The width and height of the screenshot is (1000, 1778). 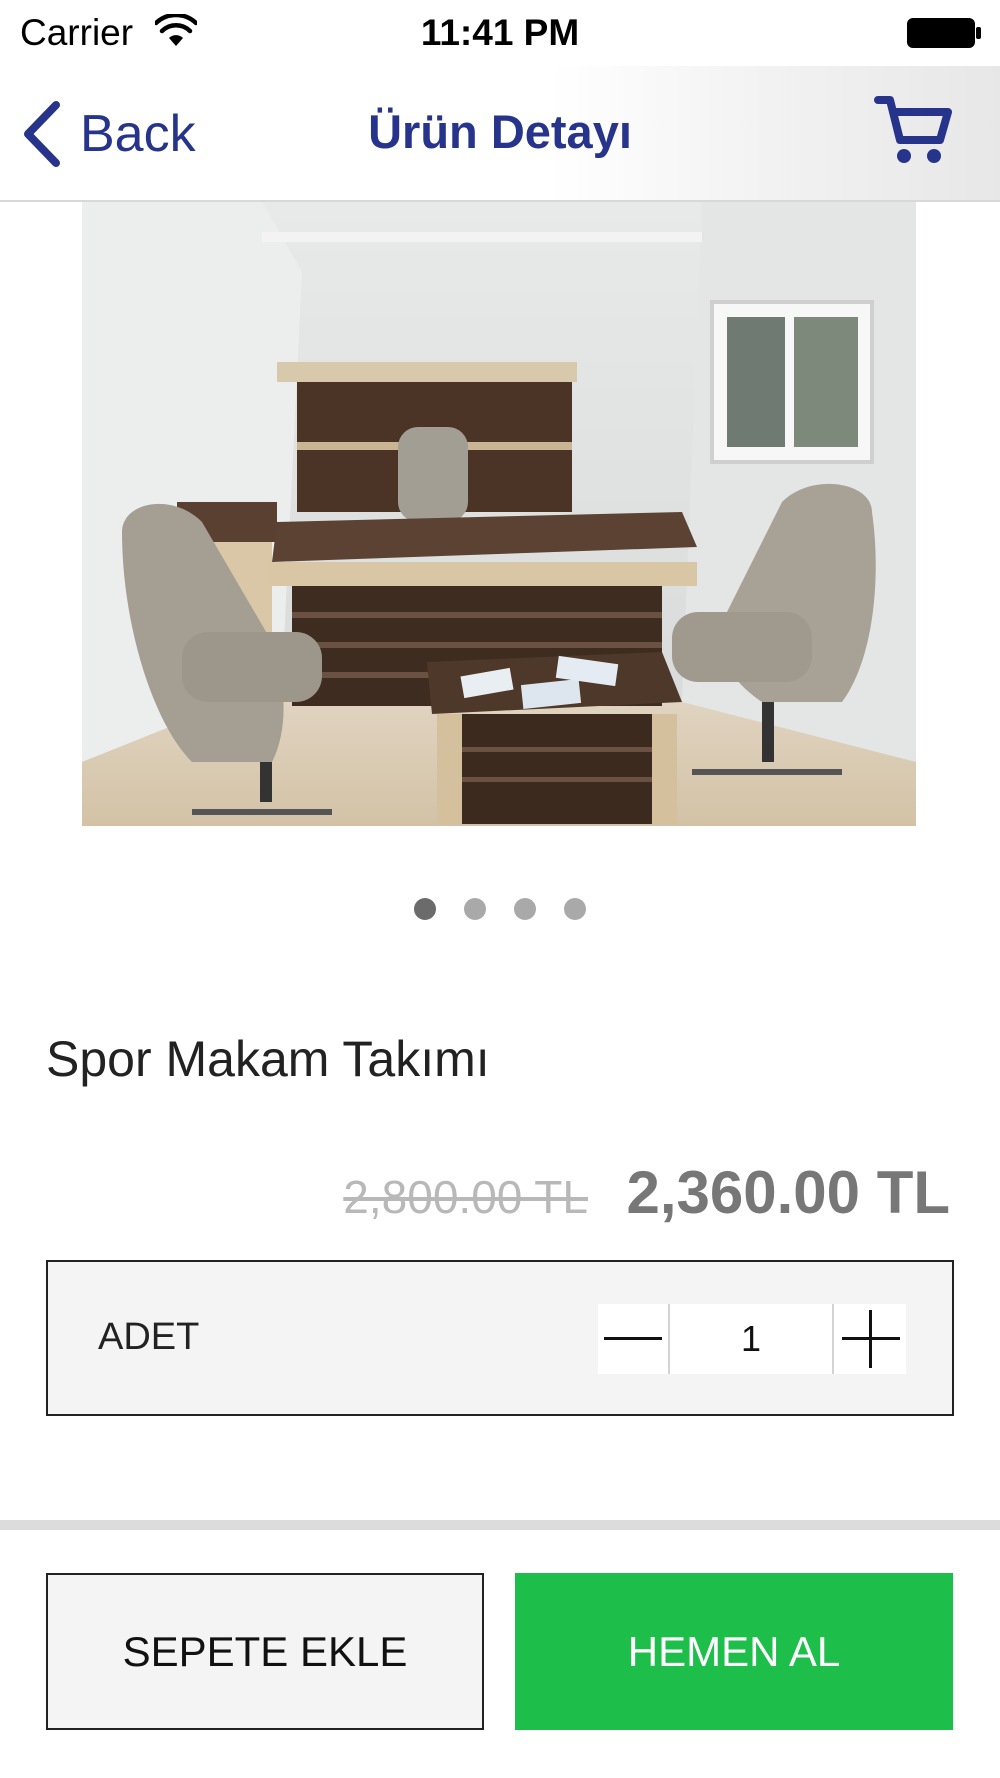 I want to click on product-title: Spor Makam Takımı, so click(x=268, y=1059).